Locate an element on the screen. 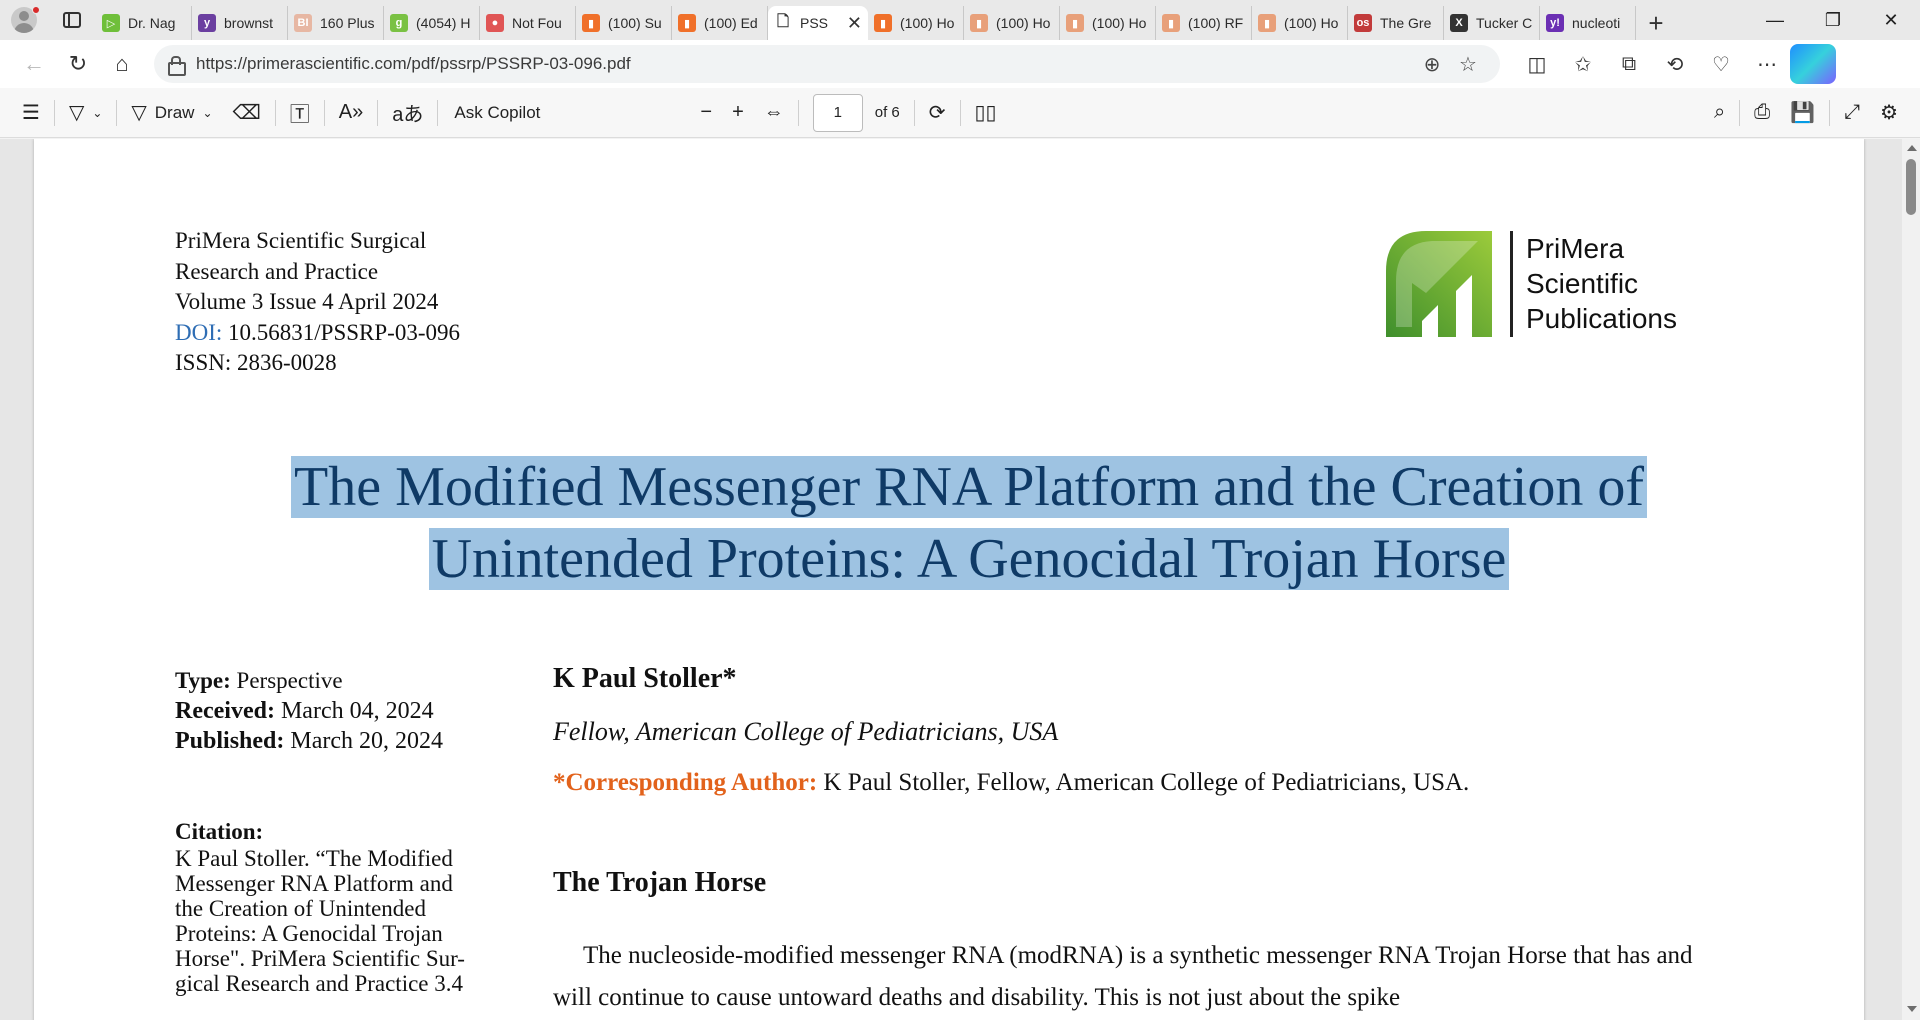 The image size is (1920, 1020). translate-button: aあ is located at coordinates (407, 113).